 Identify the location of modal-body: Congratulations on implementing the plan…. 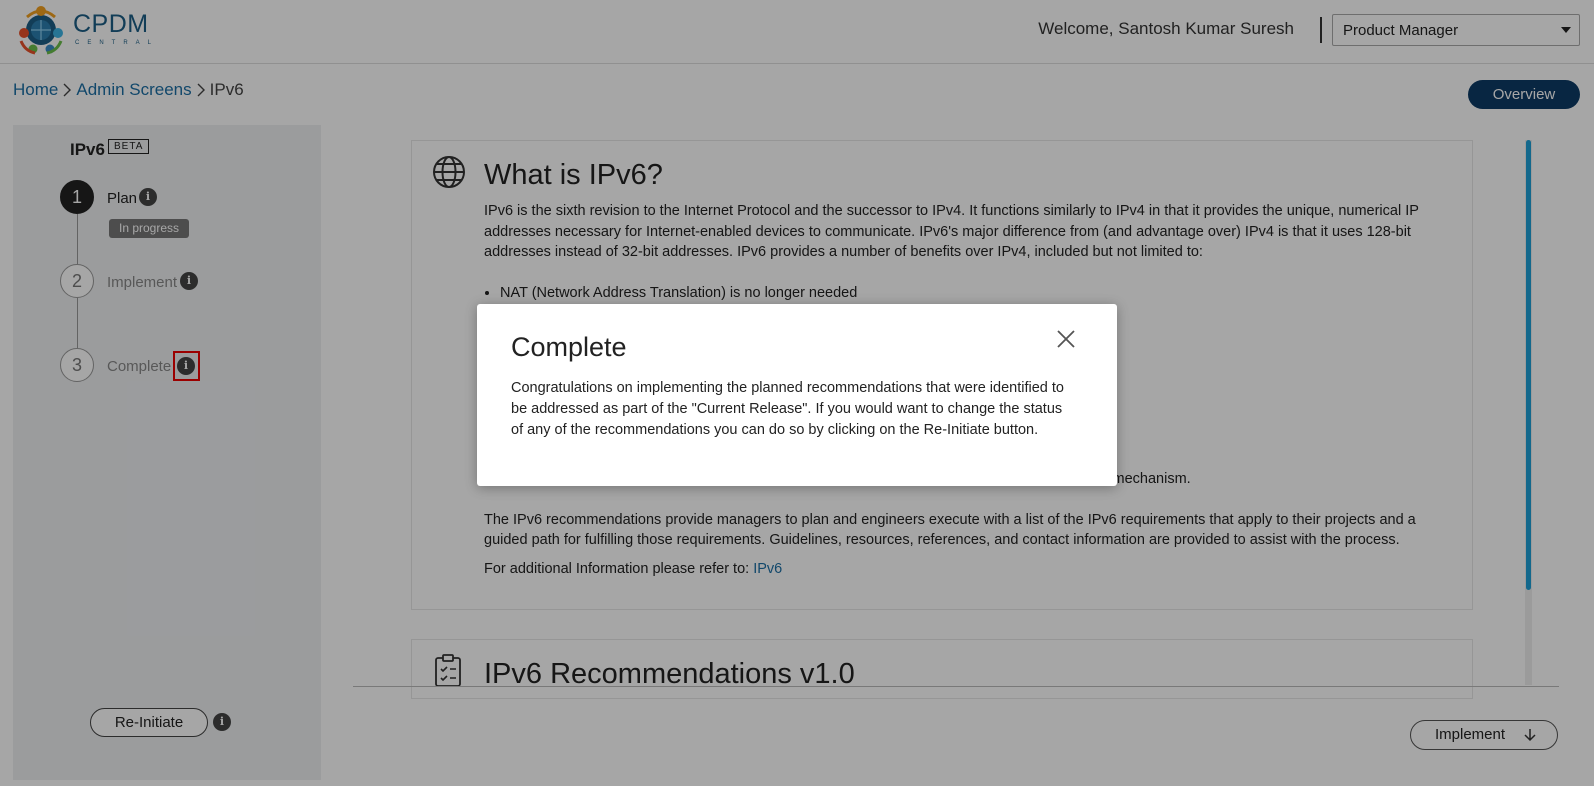
(787, 409).